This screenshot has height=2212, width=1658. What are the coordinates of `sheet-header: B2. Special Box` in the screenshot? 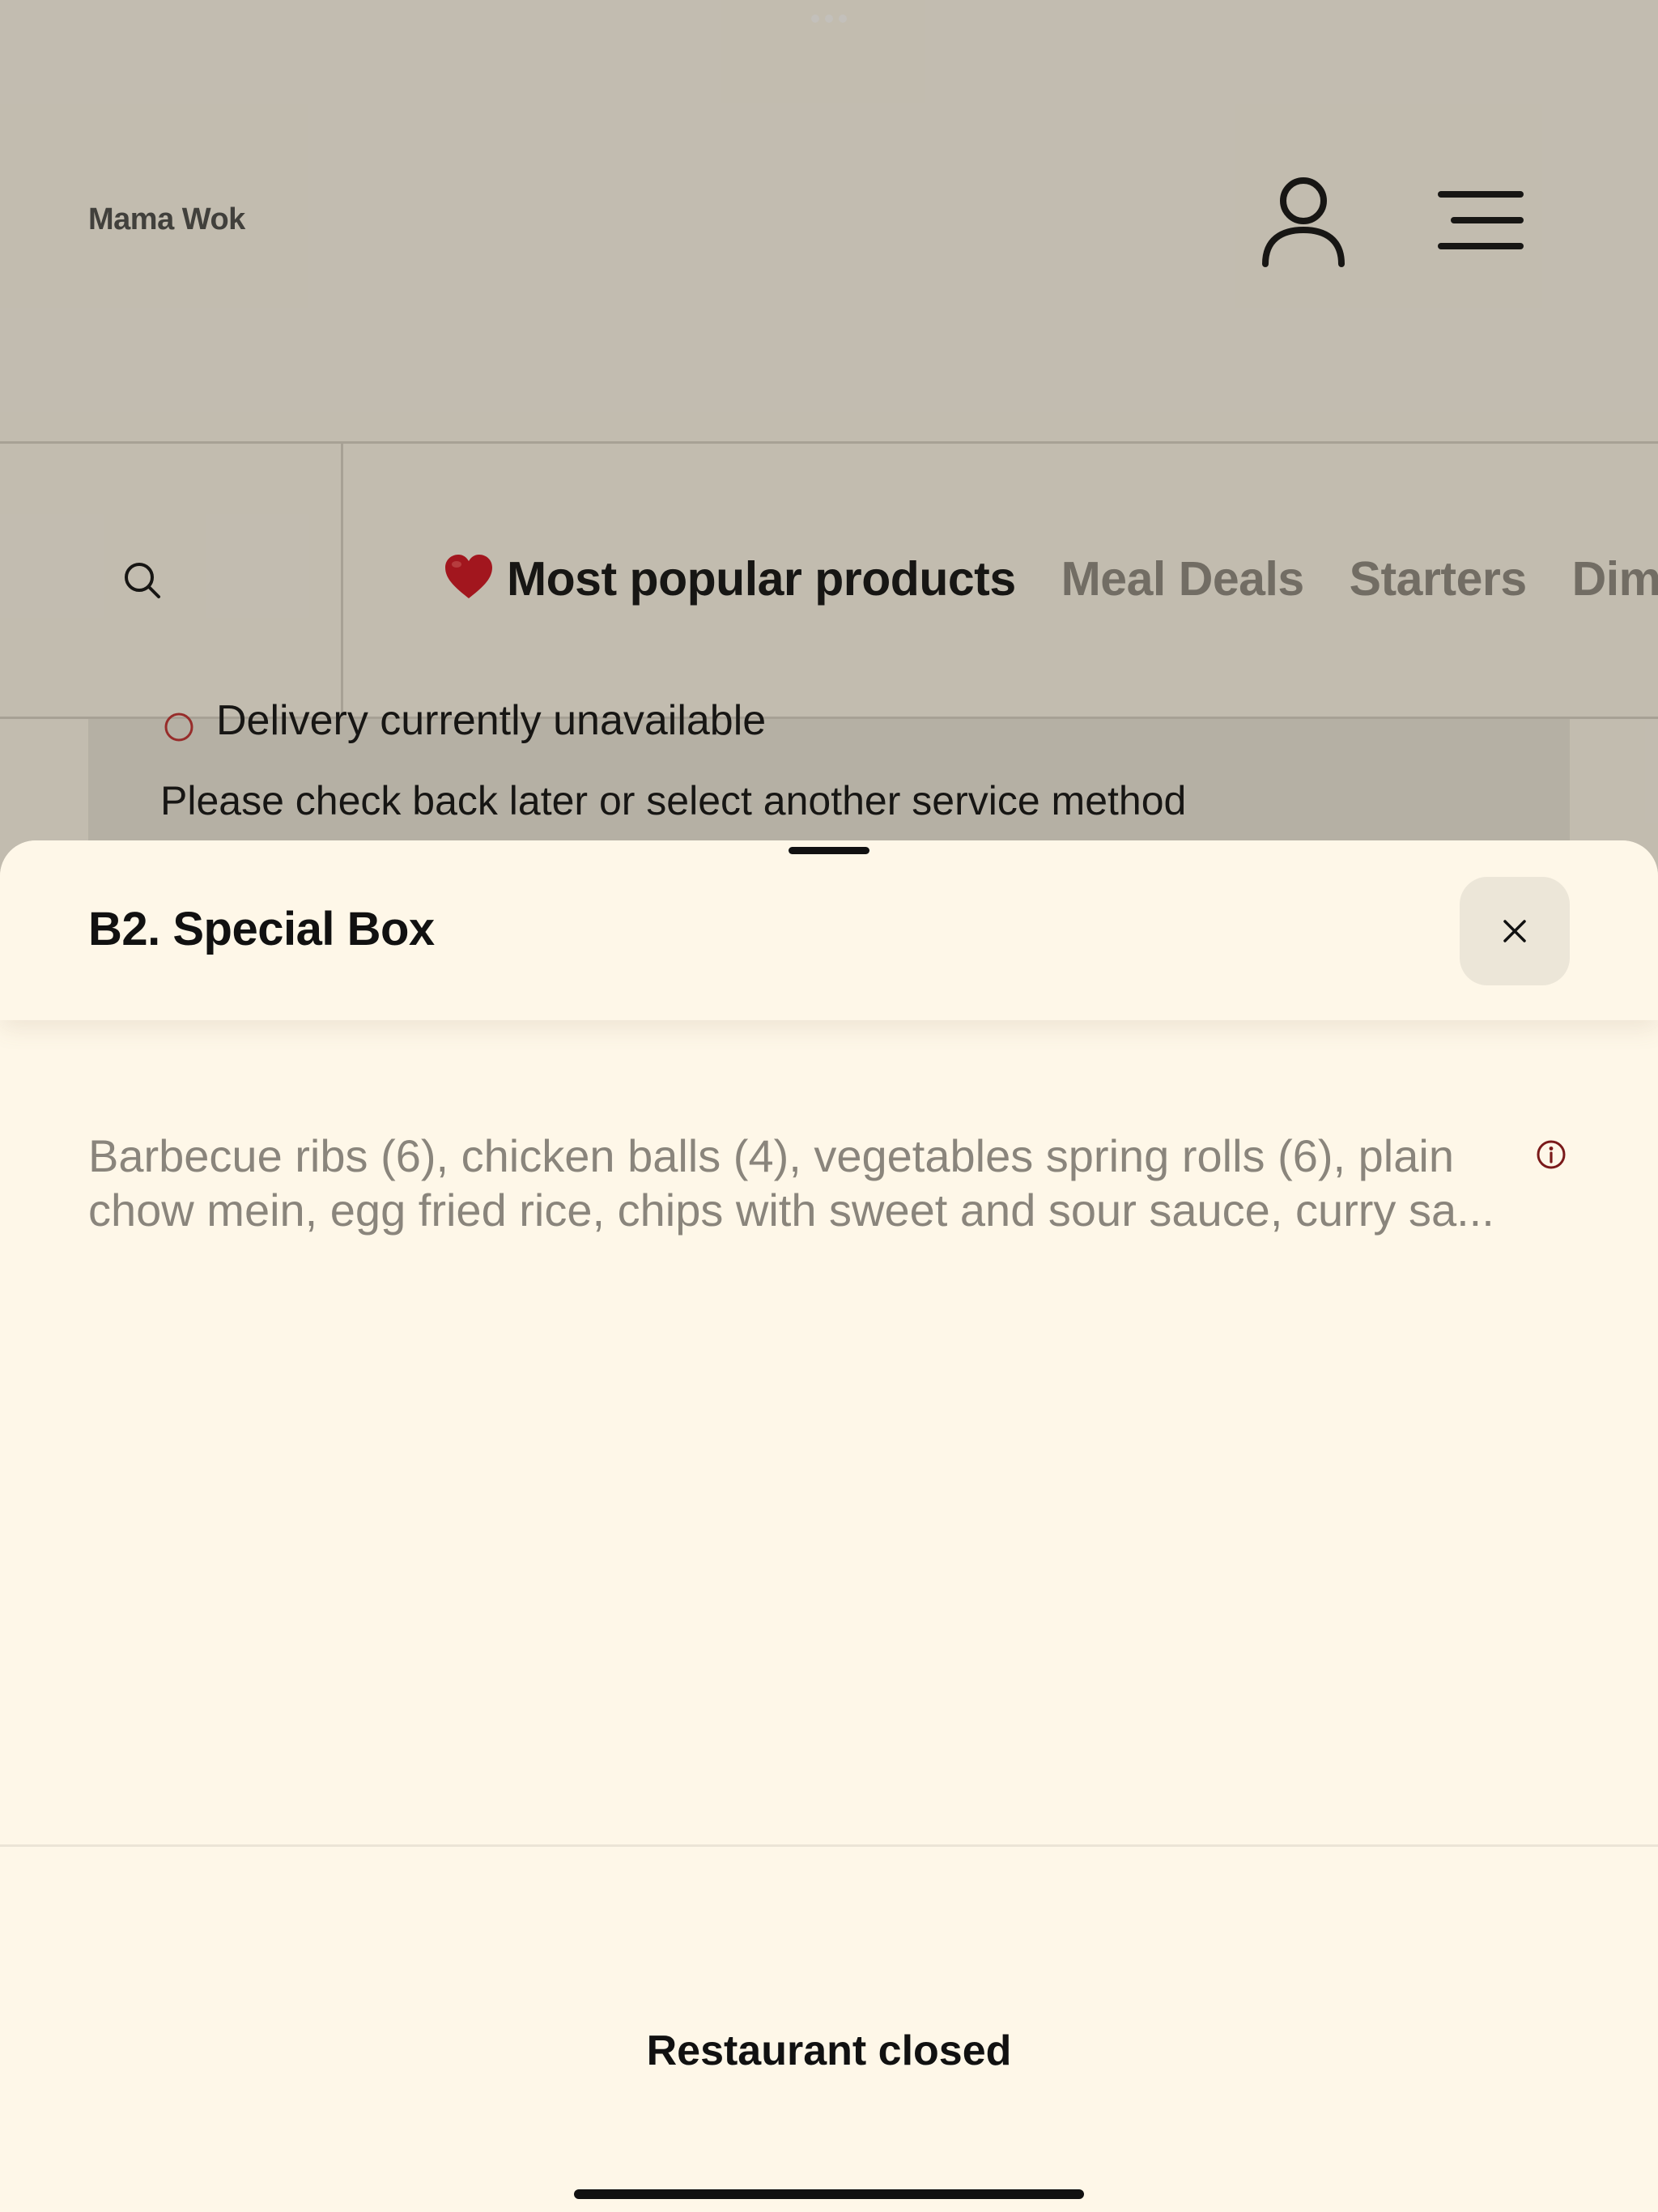 It's located at (829, 930).